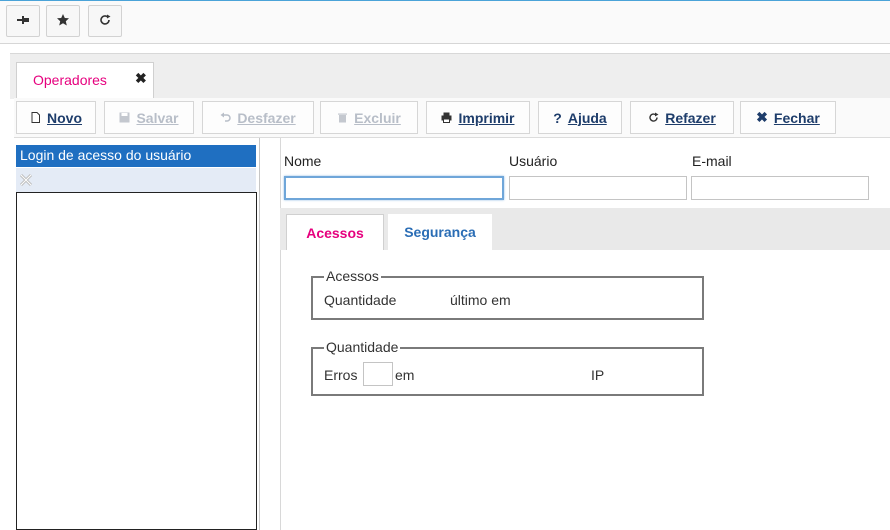  I want to click on print-icon, so click(446, 118).